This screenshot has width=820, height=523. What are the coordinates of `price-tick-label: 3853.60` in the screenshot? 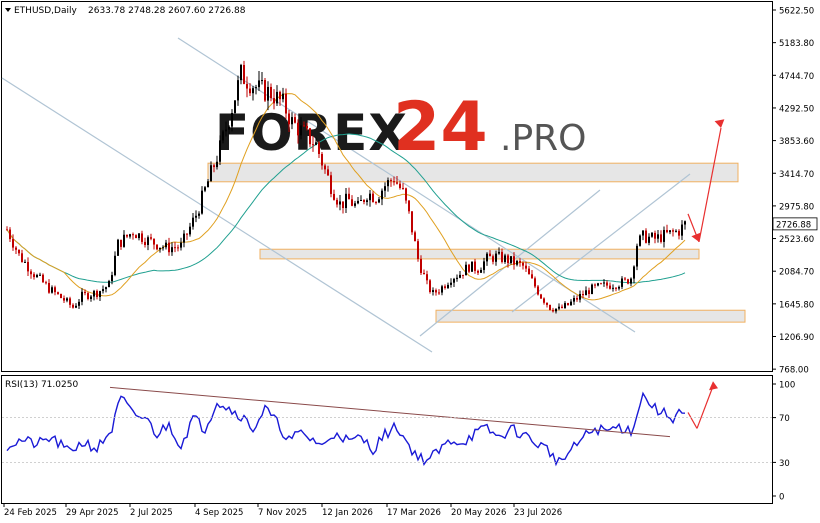 It's located at (796, 142).